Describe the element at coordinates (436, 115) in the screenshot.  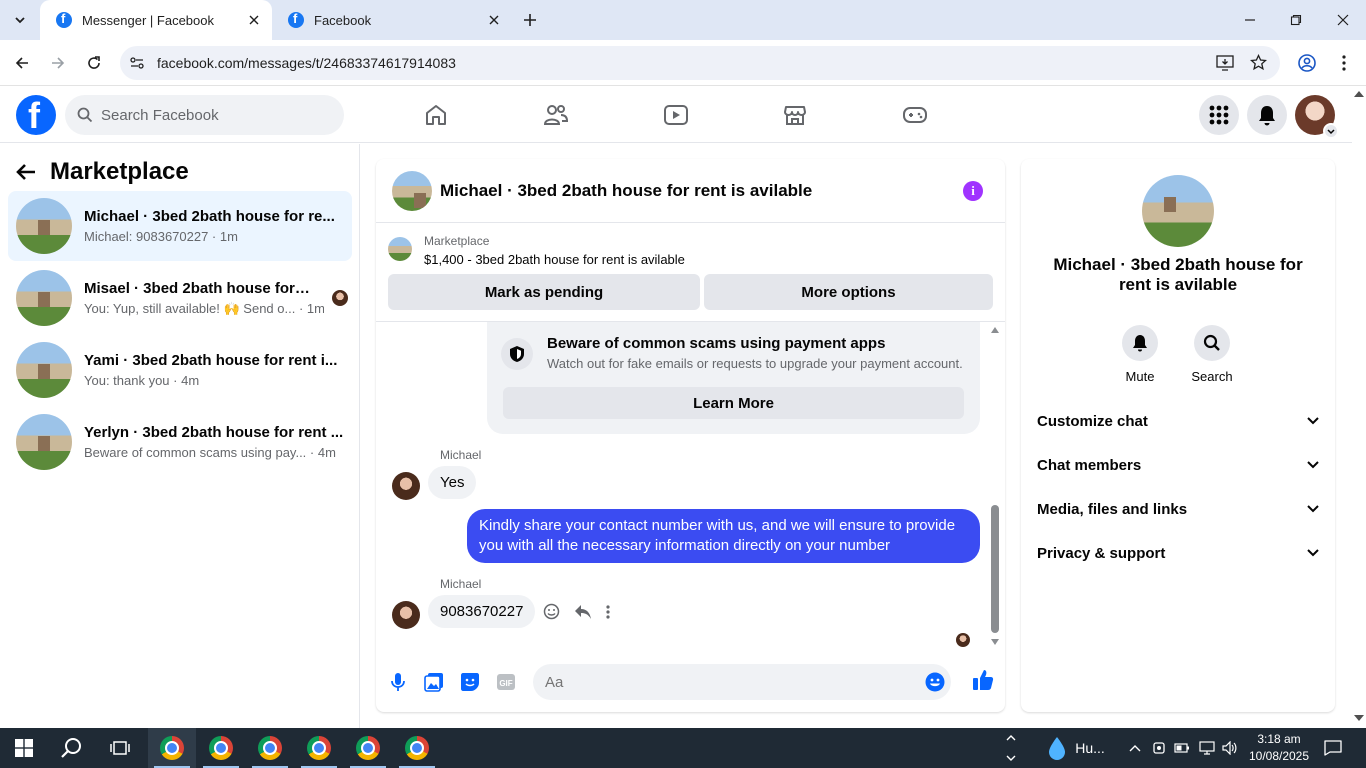
I see `home-icon` at that location.